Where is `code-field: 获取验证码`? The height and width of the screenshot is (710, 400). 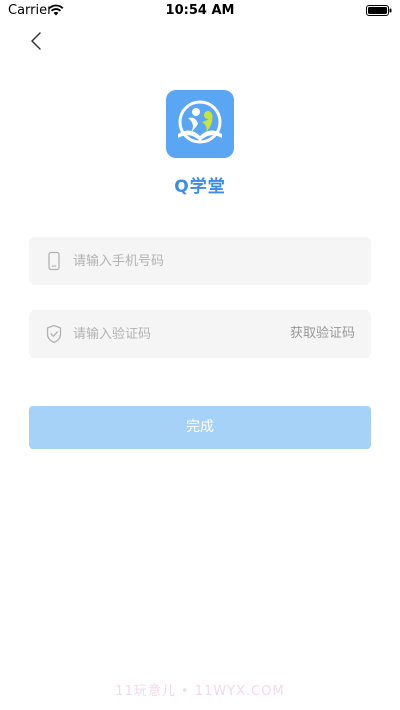 code-field: 获取验证码 is located at coordinates (200, 334).